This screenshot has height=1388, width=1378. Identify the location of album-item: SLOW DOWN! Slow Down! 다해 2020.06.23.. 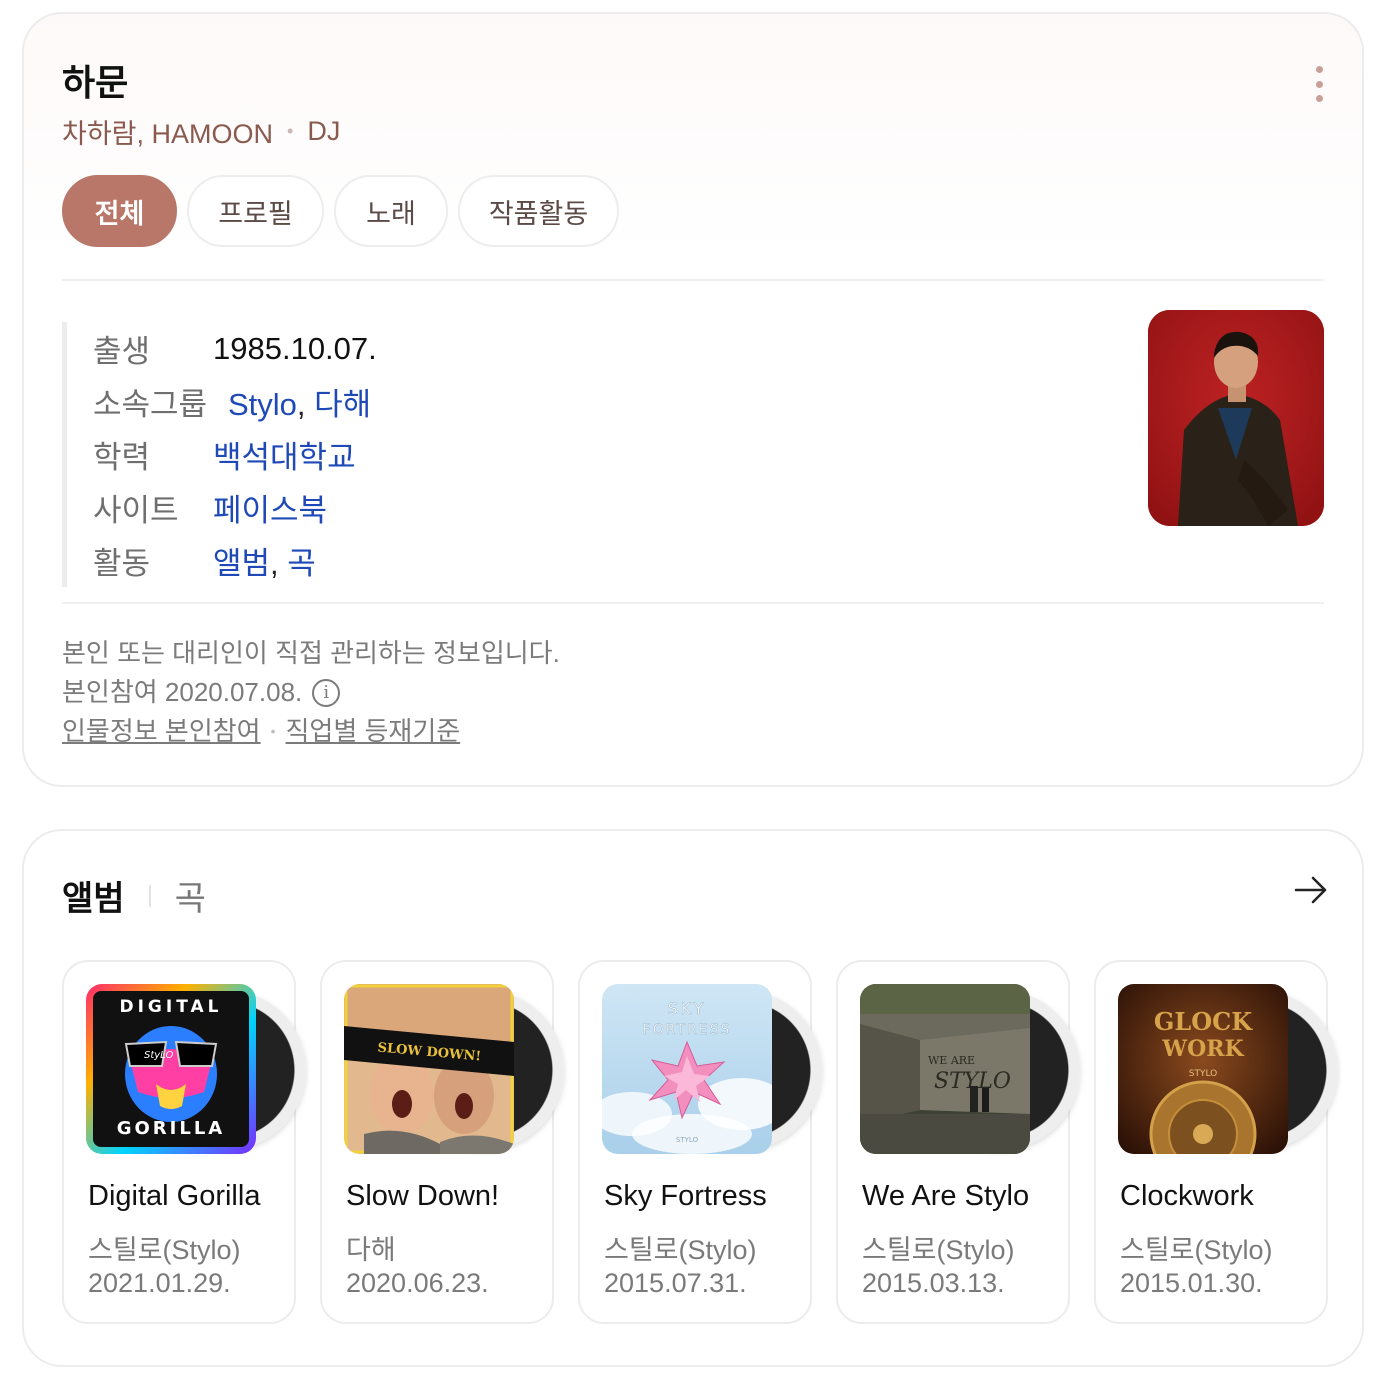
(442, 1142).